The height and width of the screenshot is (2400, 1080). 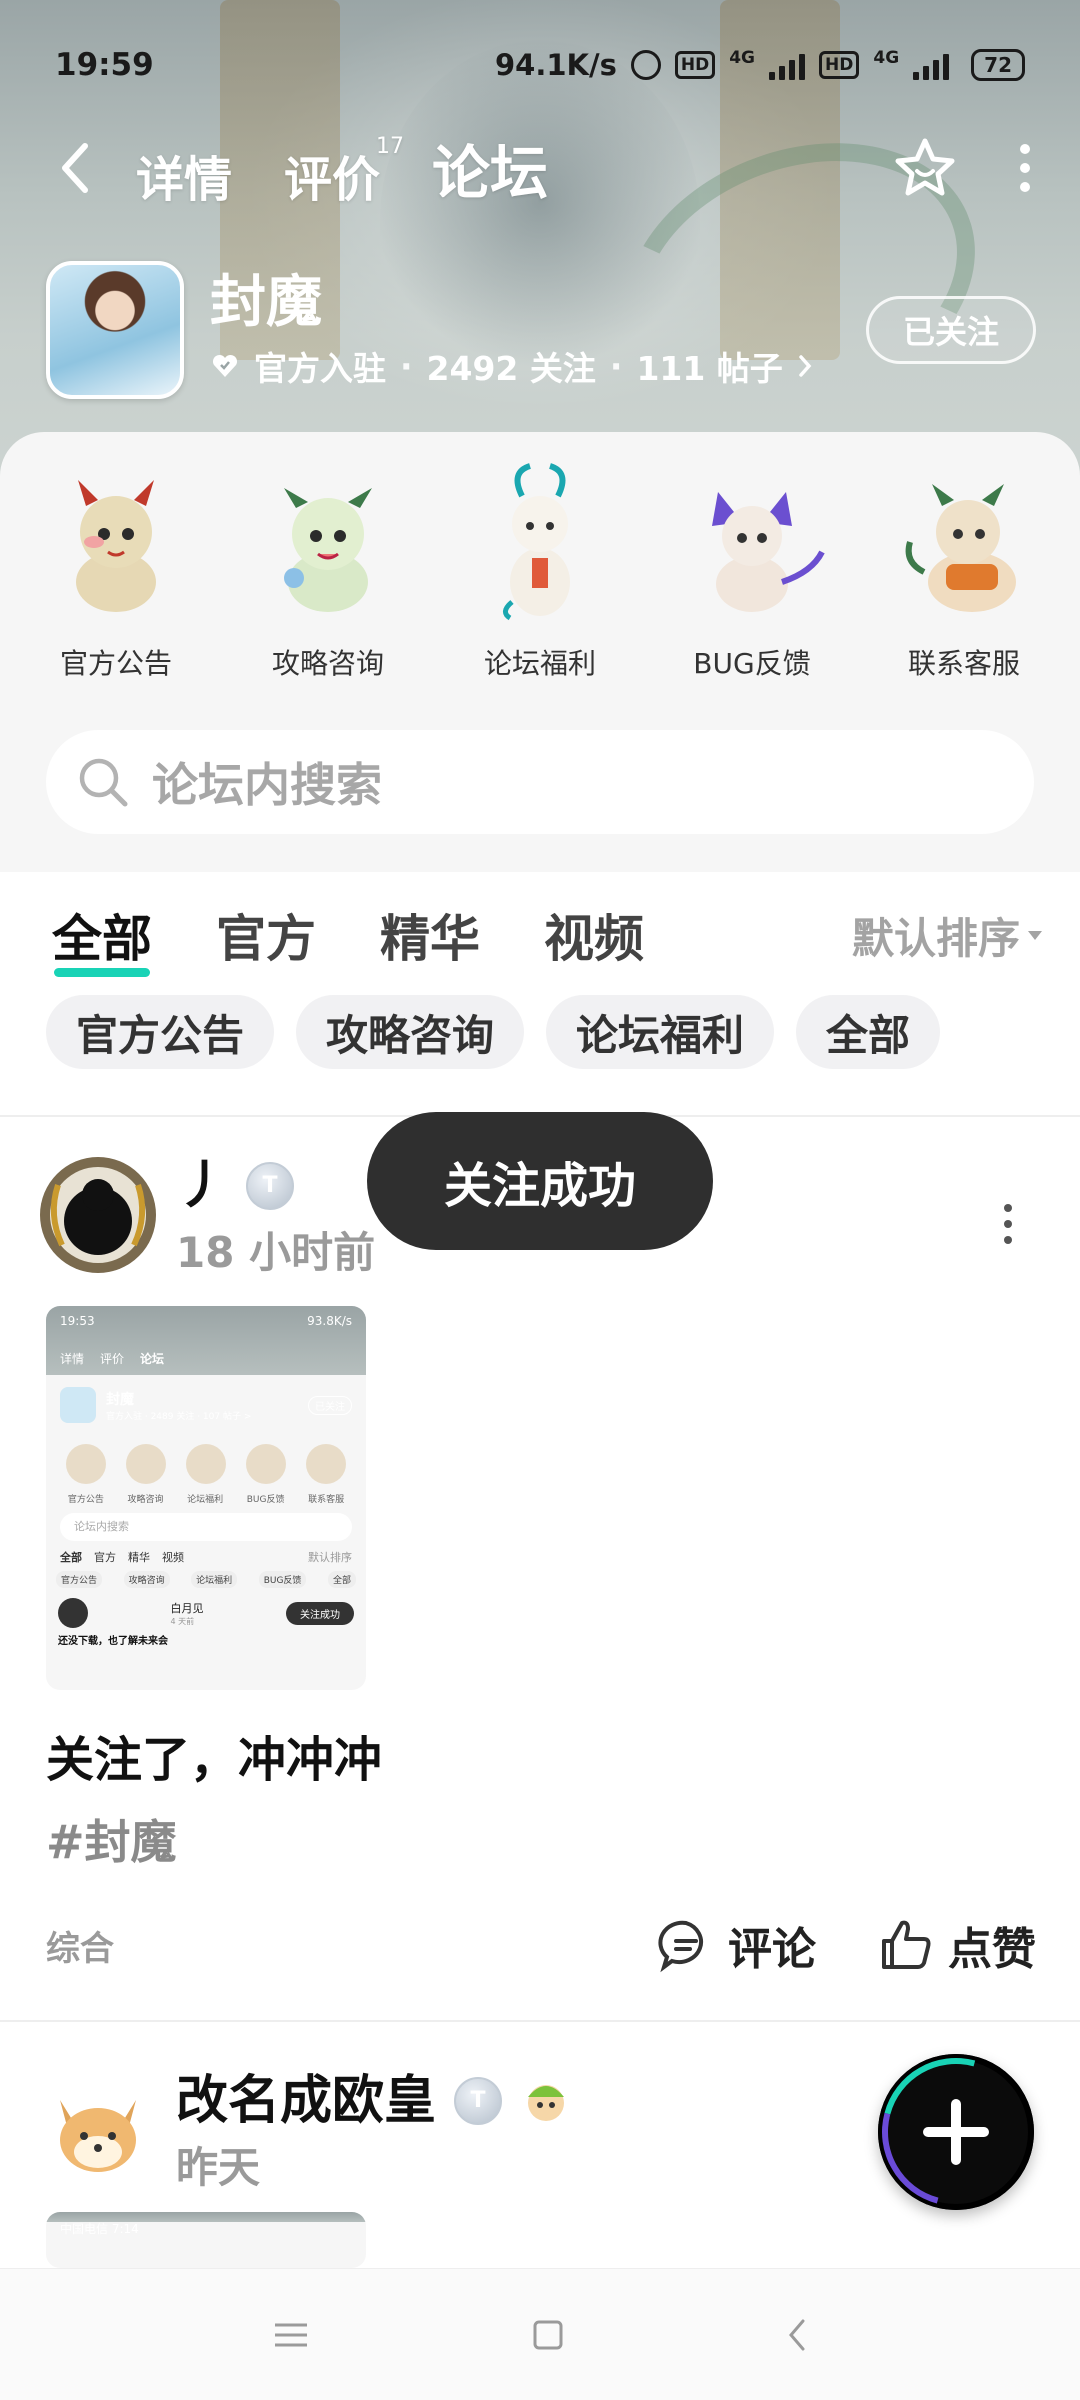 I want to click on category-label: 论坛福利, so click(x=539, y=663).